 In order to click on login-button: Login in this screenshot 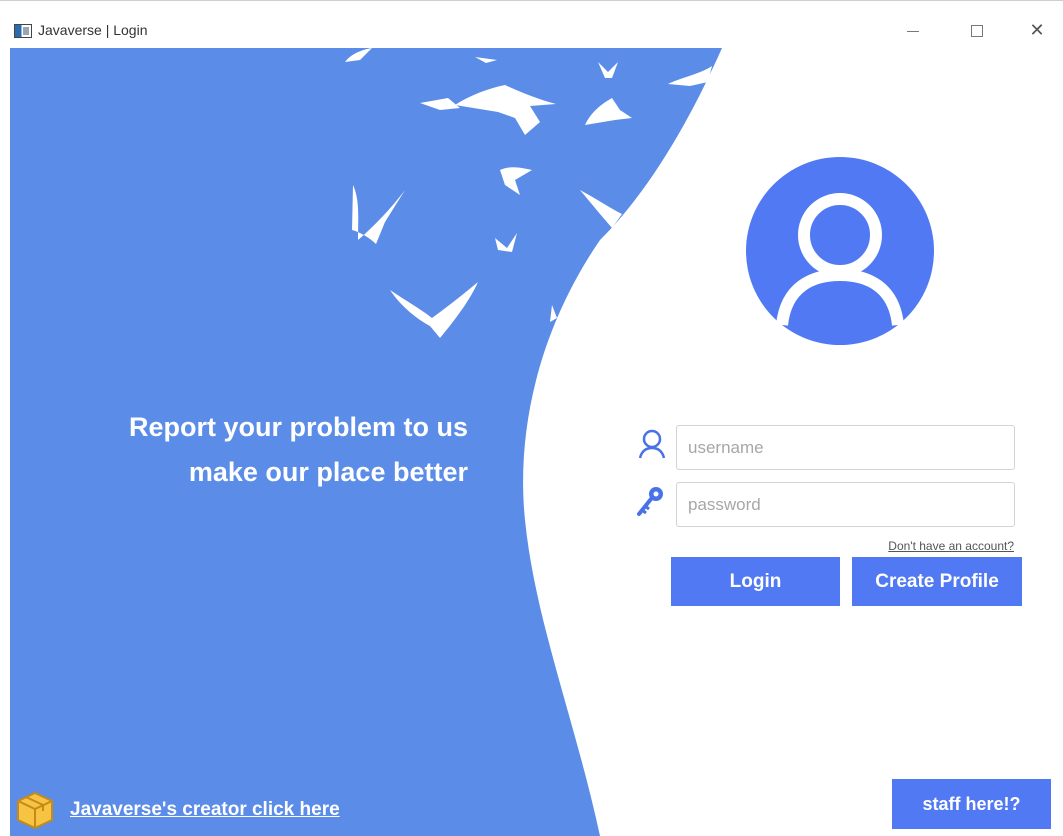, I will do `click(755, 581)`.